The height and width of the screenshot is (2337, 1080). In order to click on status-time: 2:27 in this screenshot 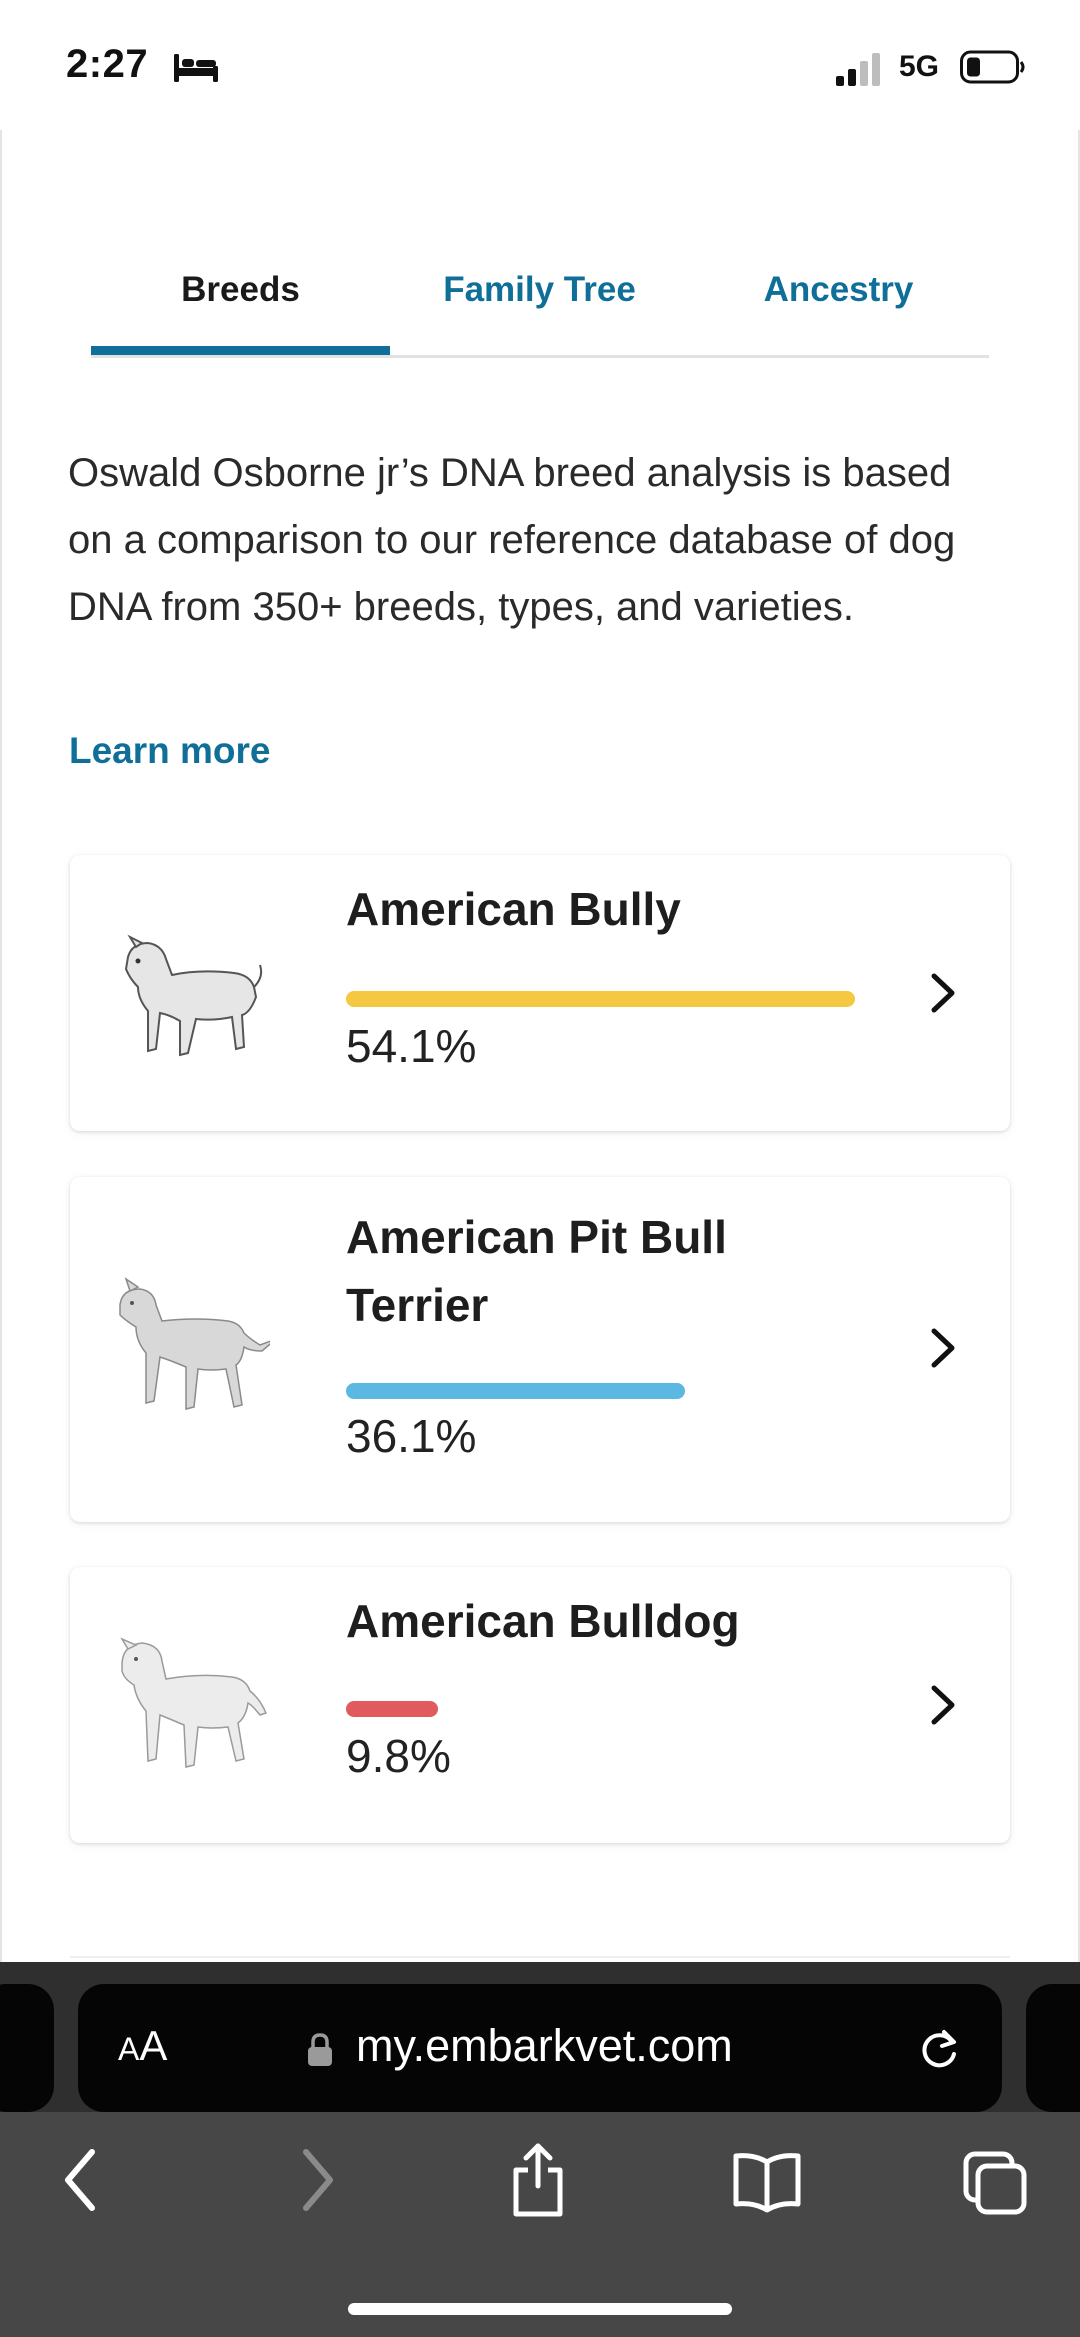, I will do `click(107, 64)`.